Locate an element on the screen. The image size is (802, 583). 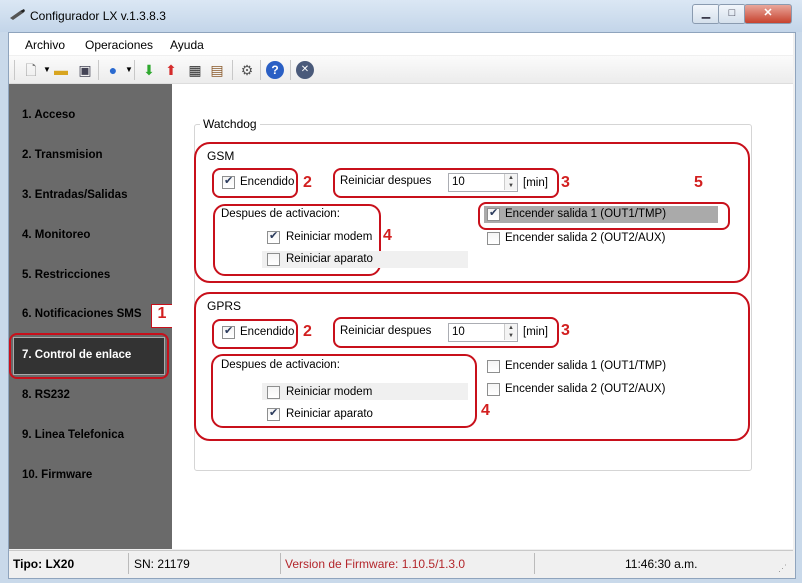
sidebar-item-acceso: 1. Acceso is located at coordinates (48, 115).